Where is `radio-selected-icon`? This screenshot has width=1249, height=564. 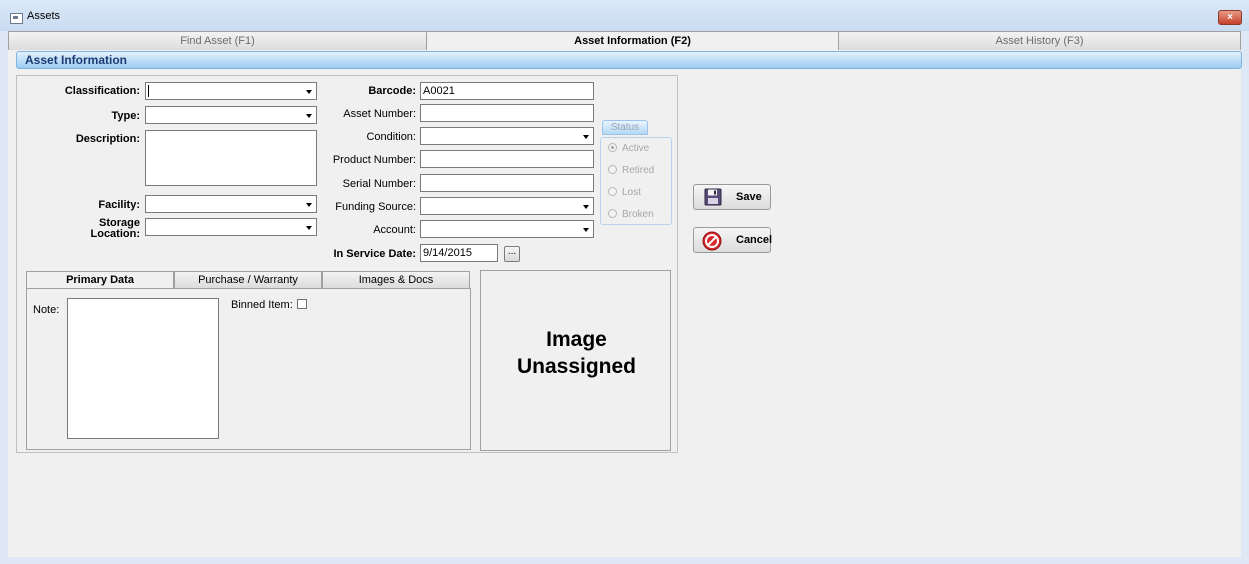
radio-selected-icon is located at coordinates (612, 147).